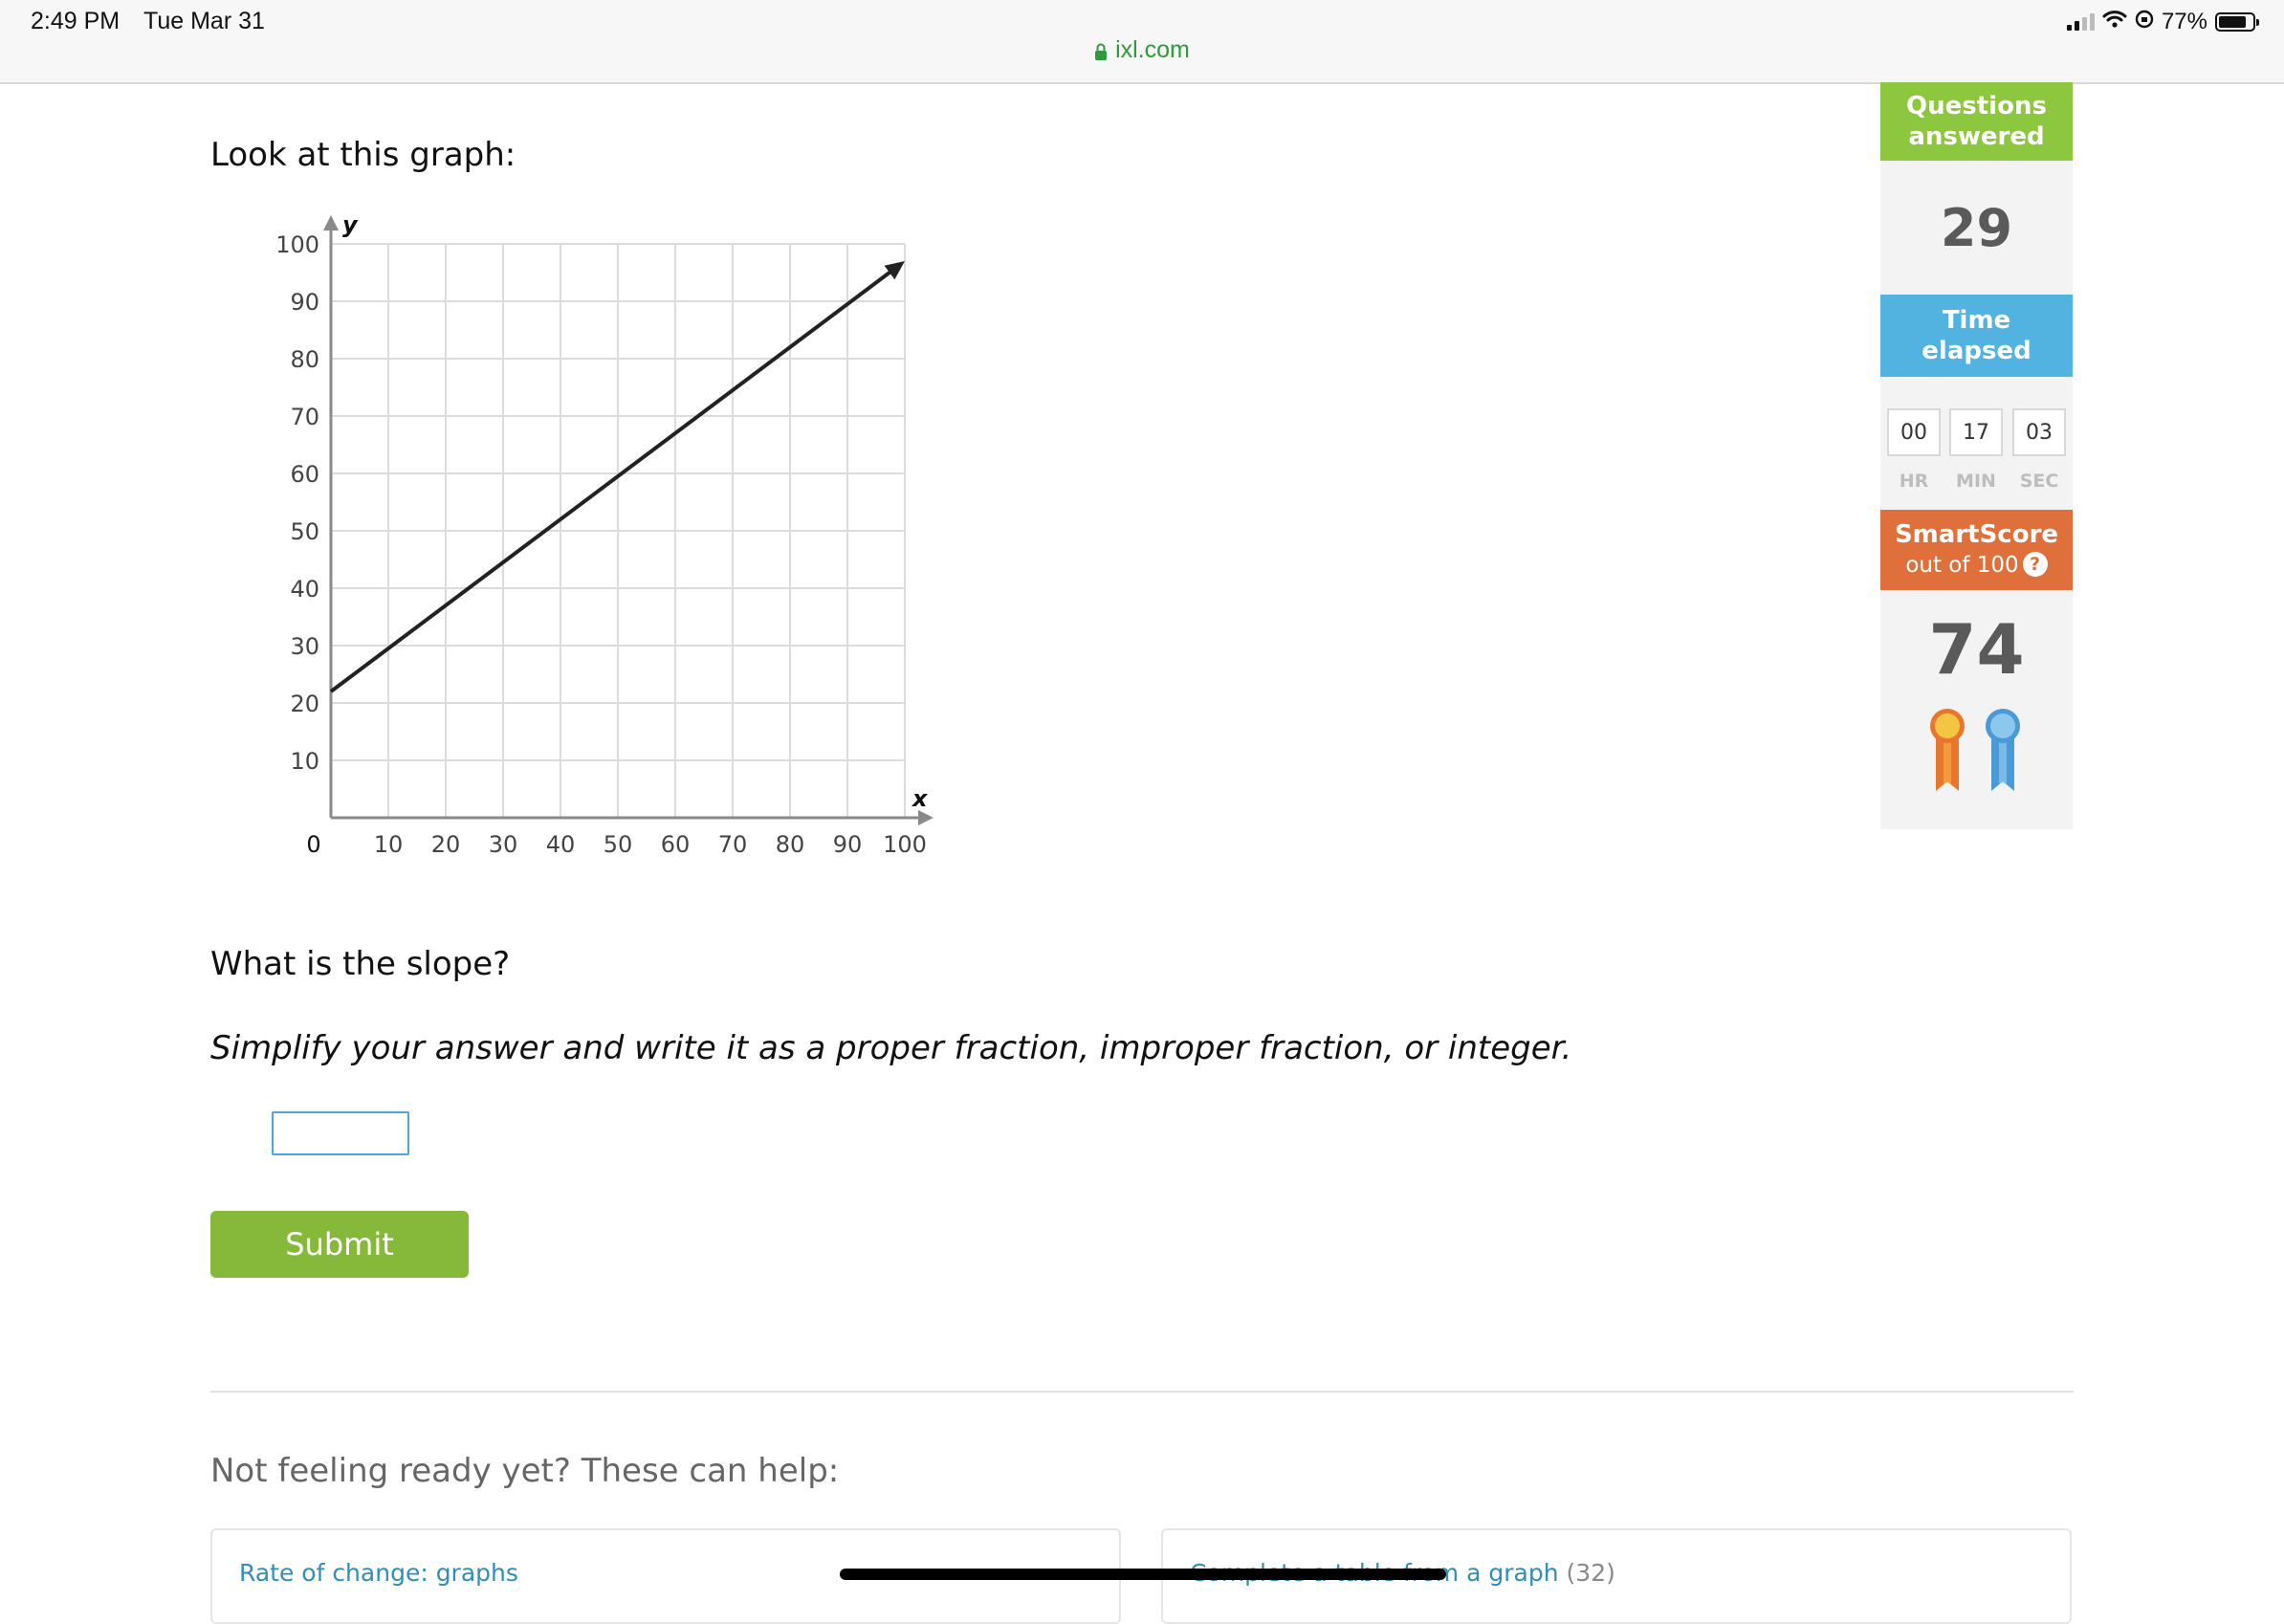  What do you see at coordinates (204, 21) in the screenshot?
I see `status-date: Tue Mar 31` at bounding box center [204, 21].